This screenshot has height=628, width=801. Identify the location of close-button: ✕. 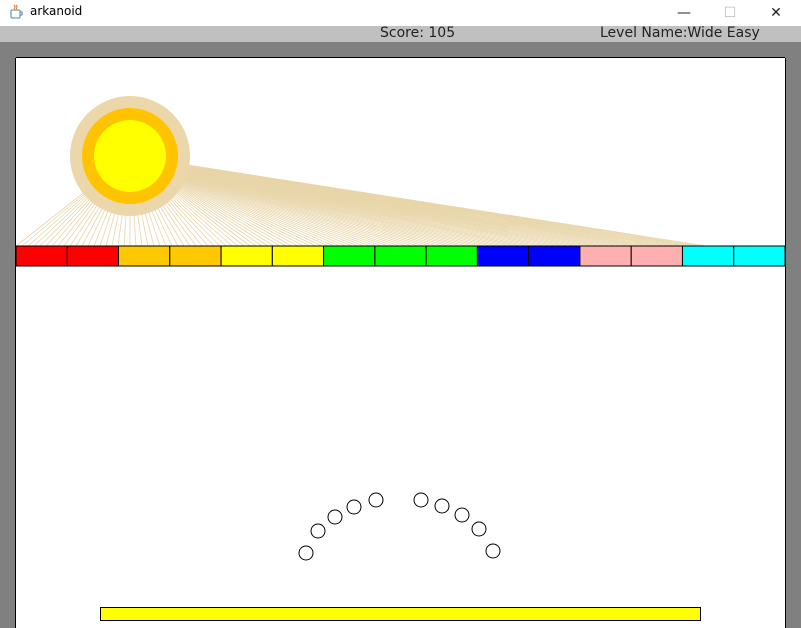
(776, 13).